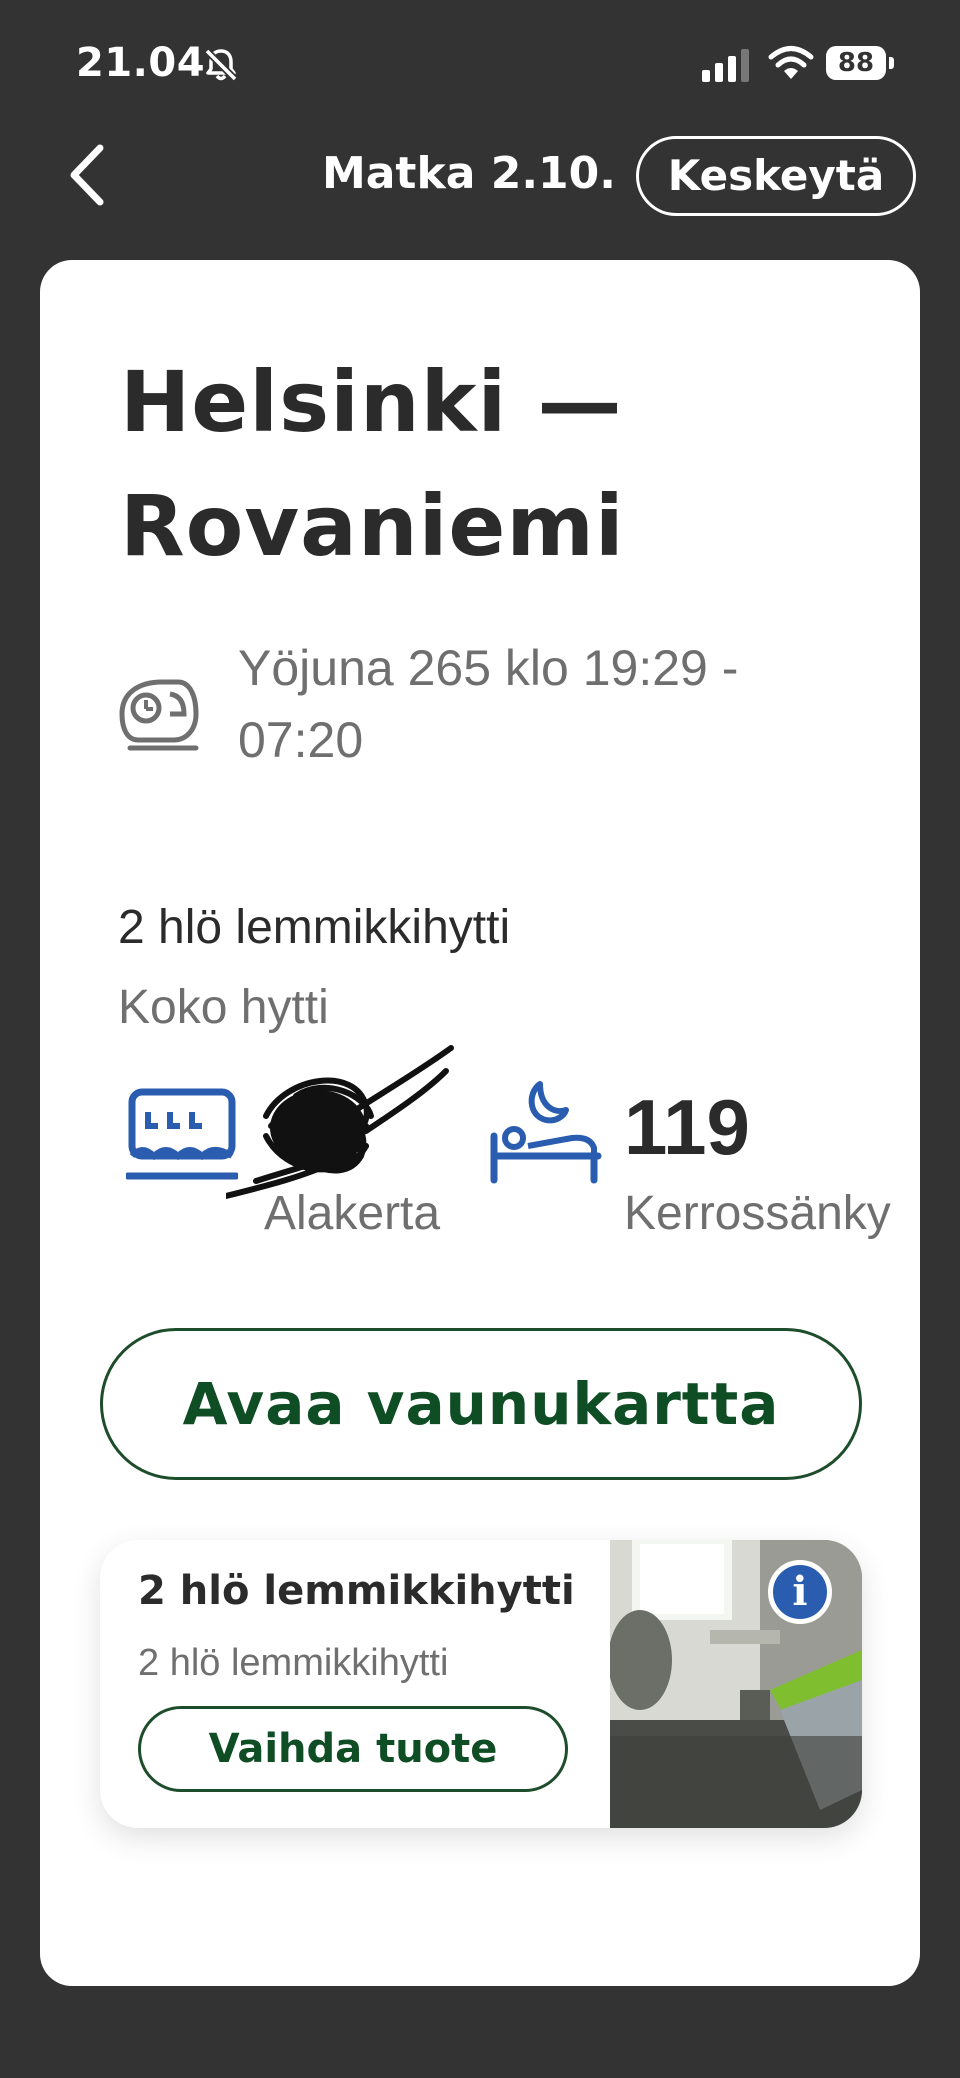 The width and height of the screenshot is (960, 2078). What do you see at coordinates (856, 63) in the screenshot?
I see `battery-level: 88` at bounding box center [856, 63].